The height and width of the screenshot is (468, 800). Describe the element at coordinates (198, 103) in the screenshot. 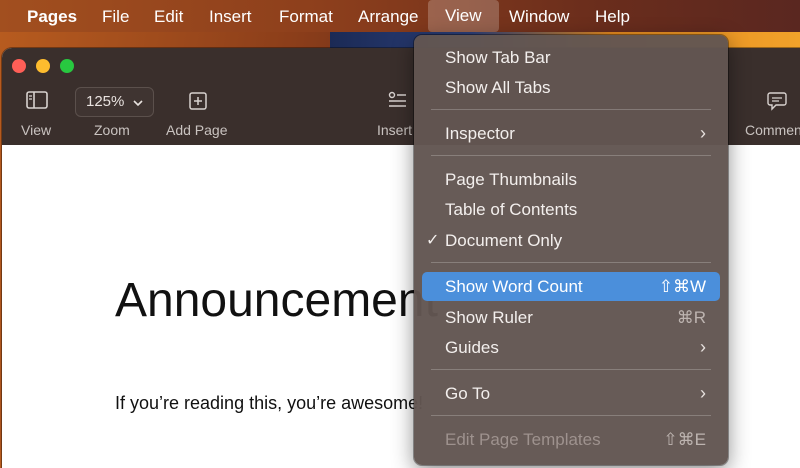

I see `add-page-icon` at that location.